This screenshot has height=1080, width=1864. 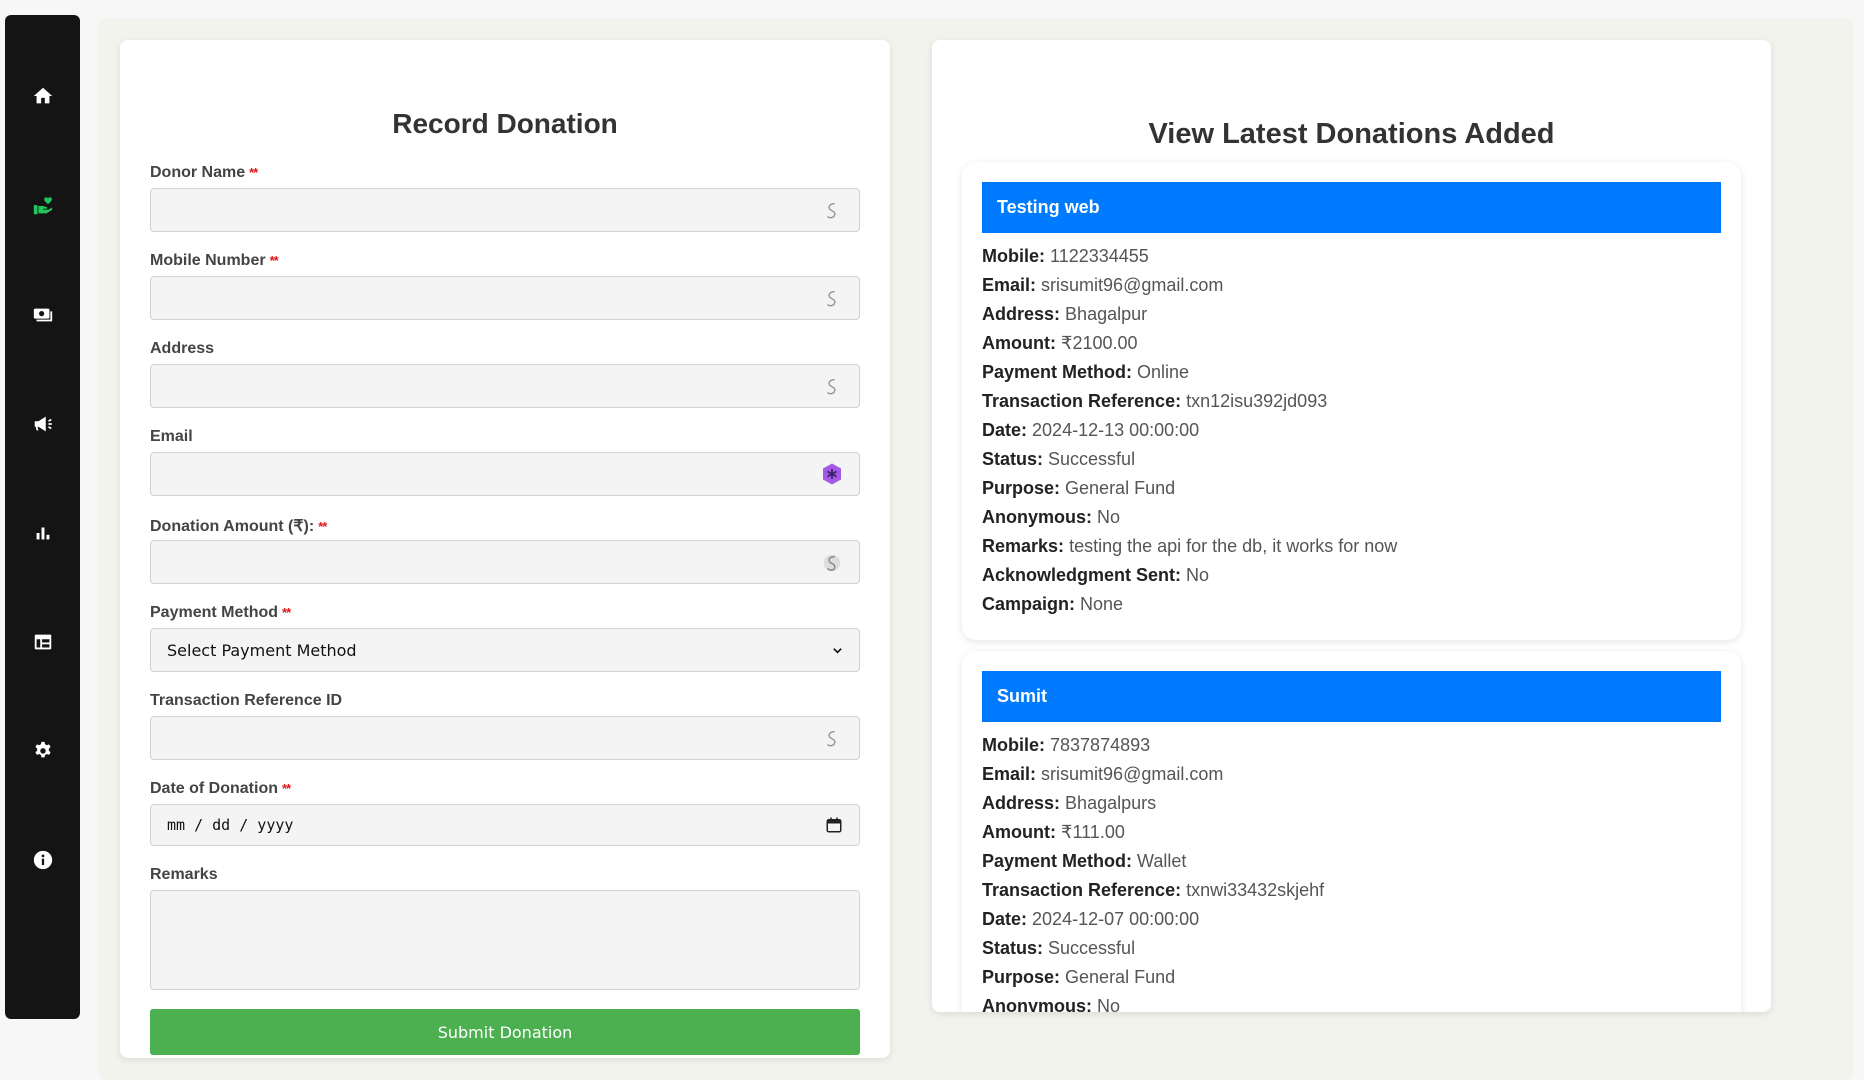 I want to click on donation-amount-label: Donation Amount (₹): **, so click(x=238, y=526).